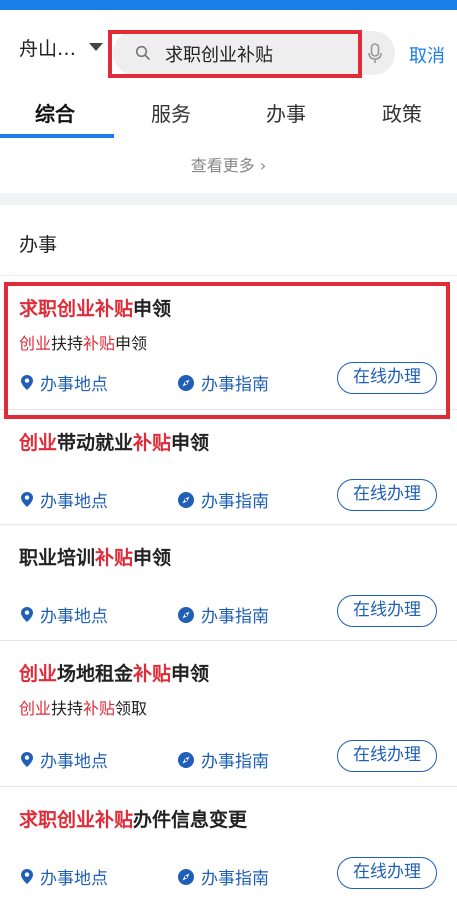  Describe the element at coordinates (55, 112) in the screenshot. I see `tab-general: 综合` at that location.